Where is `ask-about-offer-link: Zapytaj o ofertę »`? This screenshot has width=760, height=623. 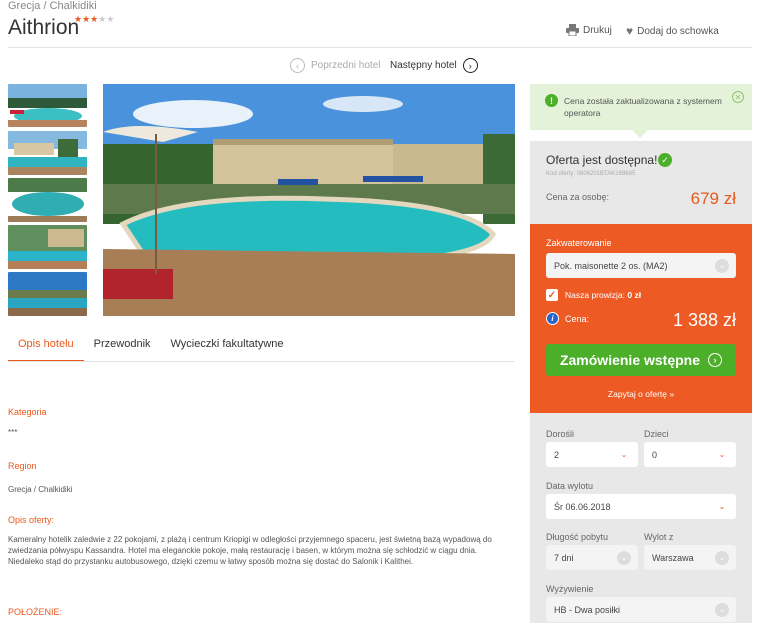
ask-about-offer-link: Zapytaj o ofertę » is located at coordinates (641, 394).